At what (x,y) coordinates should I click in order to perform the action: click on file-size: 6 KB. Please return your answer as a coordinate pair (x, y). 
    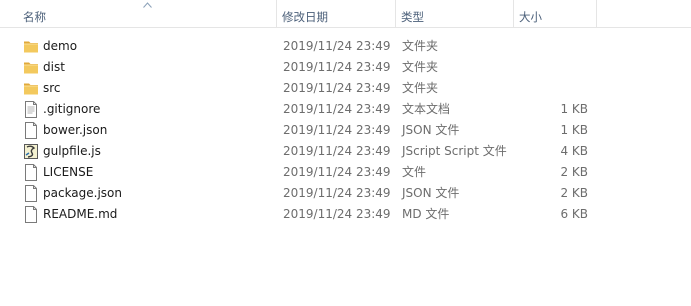
    Looking at the image, I should click on (574, 214).